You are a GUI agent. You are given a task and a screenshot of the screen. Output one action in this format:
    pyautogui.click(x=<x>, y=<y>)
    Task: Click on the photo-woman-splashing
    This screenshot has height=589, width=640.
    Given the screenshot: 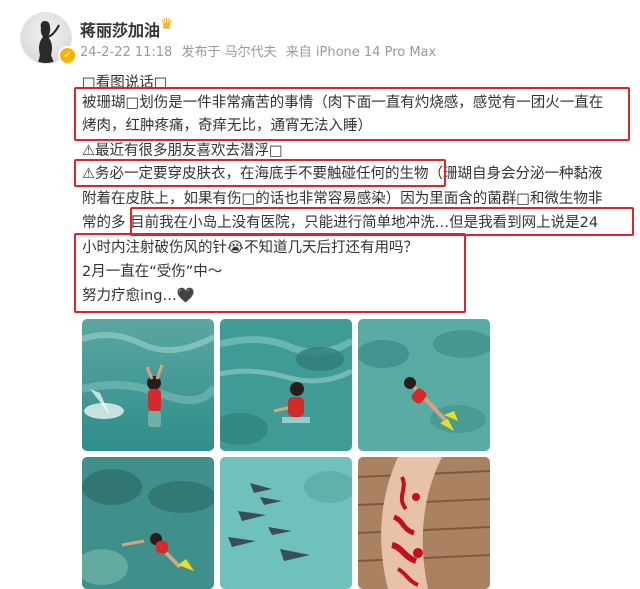 What is the action you would take?
    pyautogui.click(x=148, y=385)
    